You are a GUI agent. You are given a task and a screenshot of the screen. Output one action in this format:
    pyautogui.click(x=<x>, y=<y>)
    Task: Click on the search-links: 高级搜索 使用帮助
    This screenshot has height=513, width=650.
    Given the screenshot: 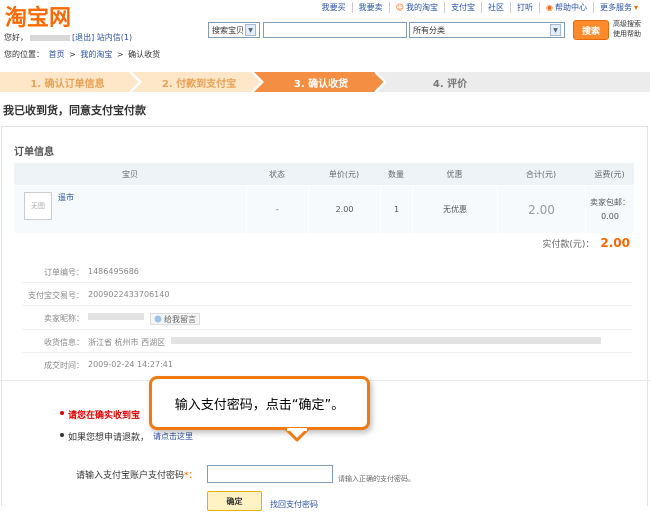 What is the action you would take?
    pyautogui.click(x=631, y=29)
    